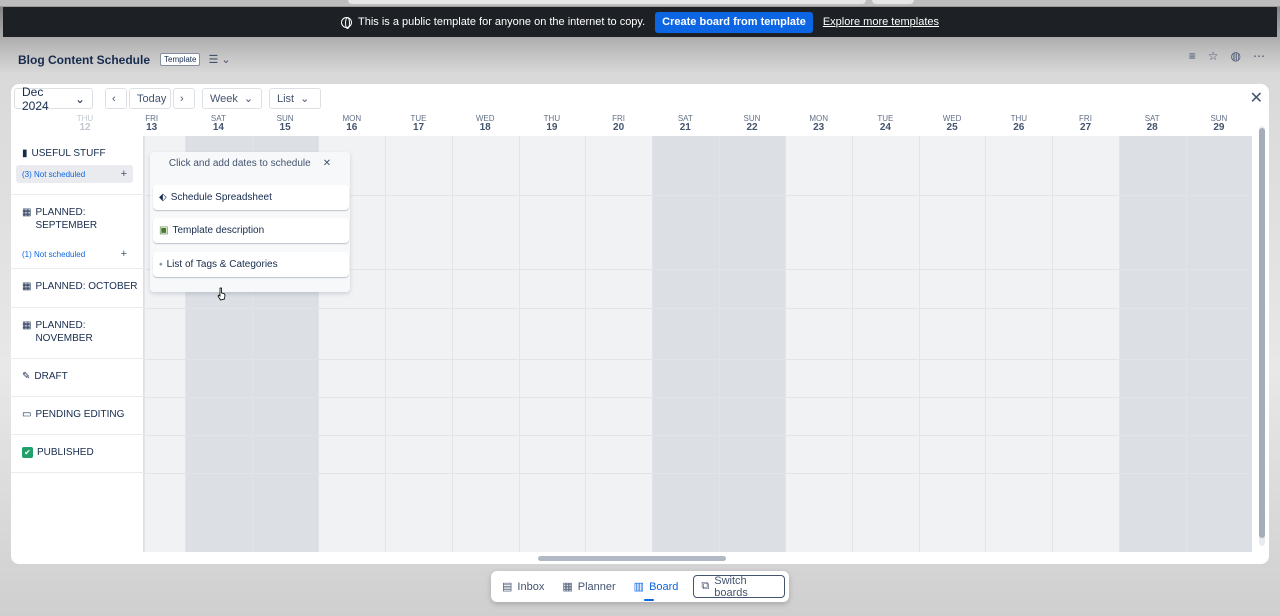 The width and height of the screenshot is (1280, 616). I want to click on lane-title: ▦ PLANNED: SEPTEMBER, so click(67, 219).